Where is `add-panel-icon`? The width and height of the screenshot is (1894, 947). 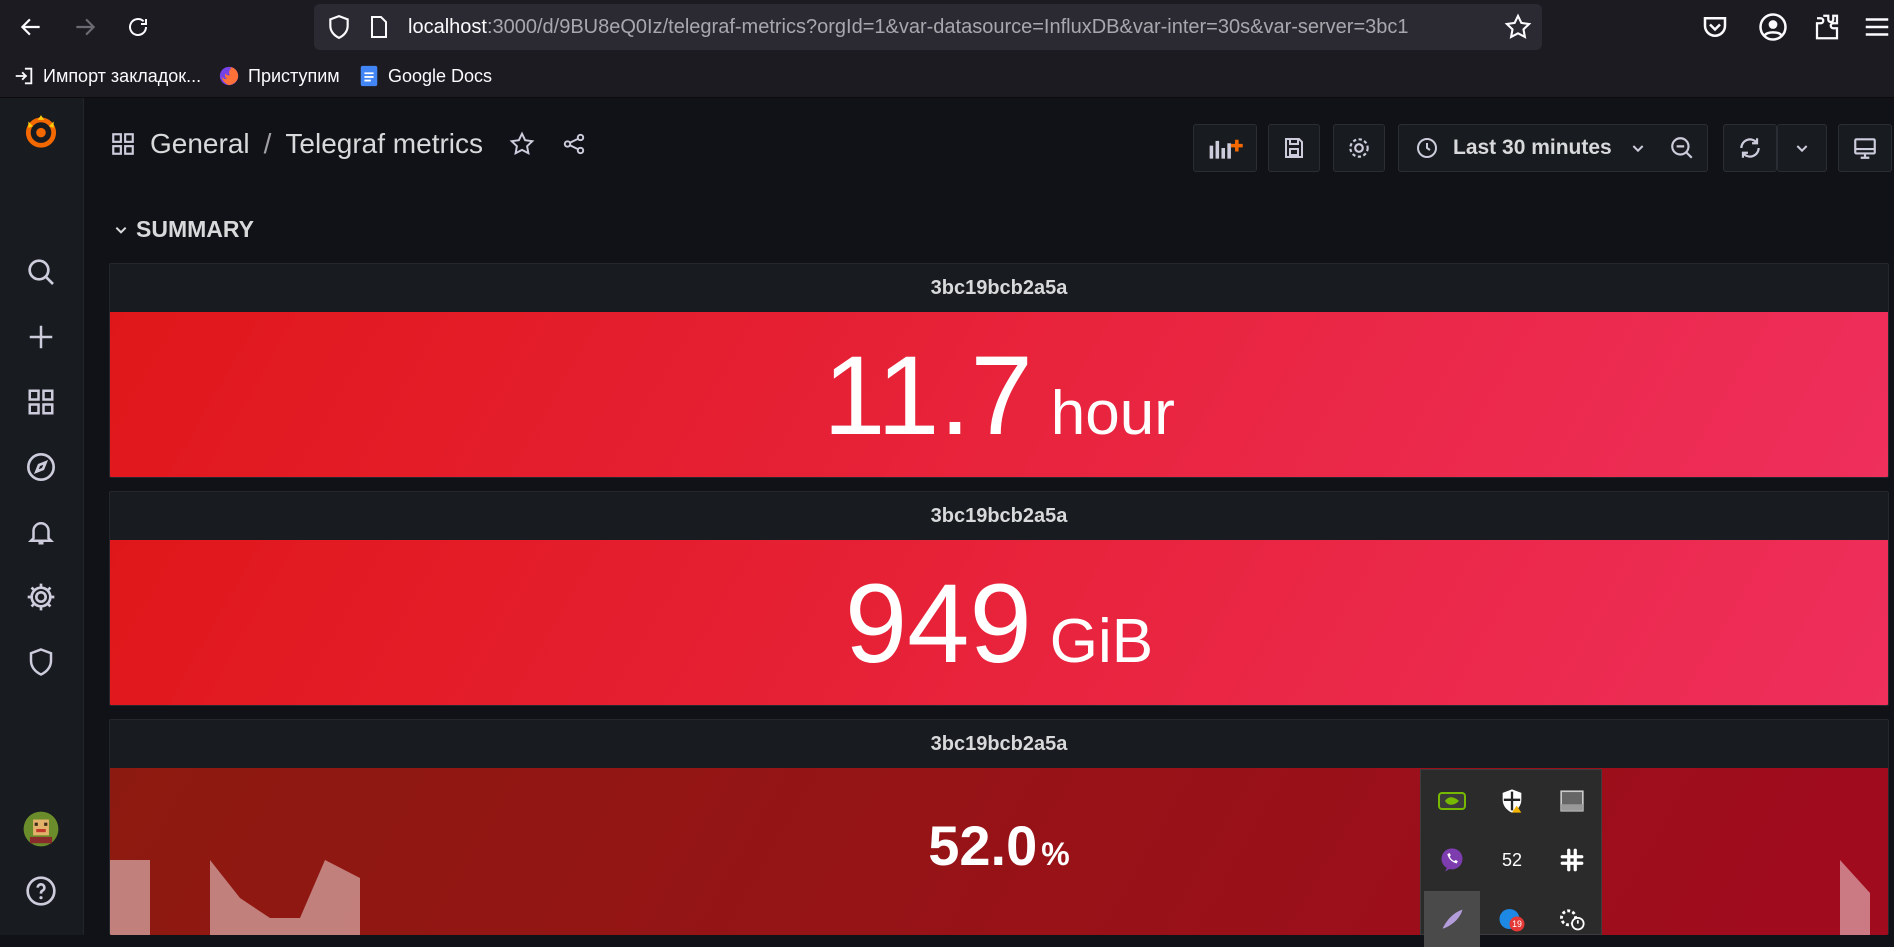
add-panel-icon is located at coordinates (1226, 149).